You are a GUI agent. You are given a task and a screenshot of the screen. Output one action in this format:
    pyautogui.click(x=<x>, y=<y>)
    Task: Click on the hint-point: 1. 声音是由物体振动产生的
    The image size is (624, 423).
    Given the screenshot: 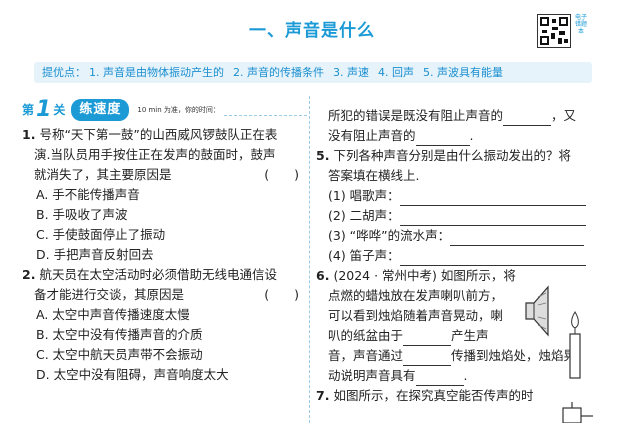 What is the action you would take?
    pyautogui.click(x=156, y=72)
    